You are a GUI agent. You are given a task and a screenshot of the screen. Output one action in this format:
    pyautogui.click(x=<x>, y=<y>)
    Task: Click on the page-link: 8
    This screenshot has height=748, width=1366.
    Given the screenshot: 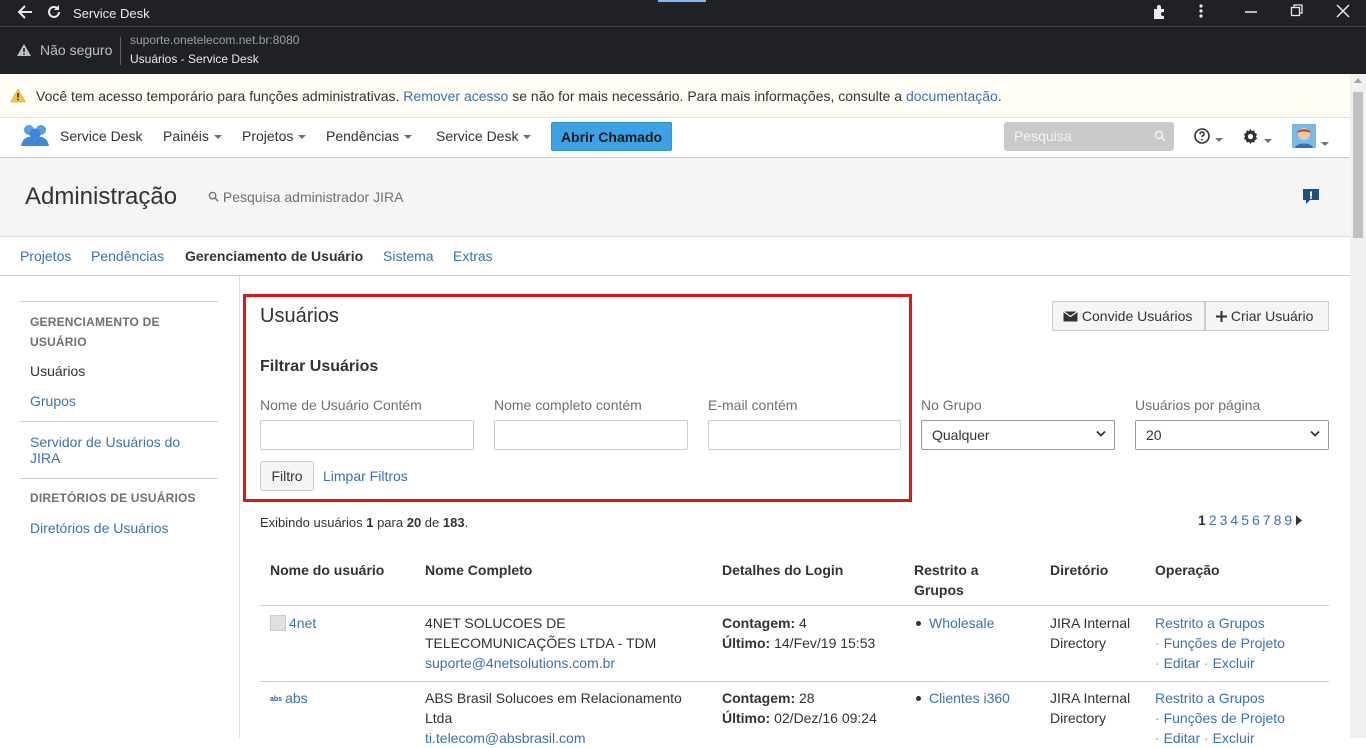 What is the action you would take?
    pyautogui.click(x=1278, y=520)
    